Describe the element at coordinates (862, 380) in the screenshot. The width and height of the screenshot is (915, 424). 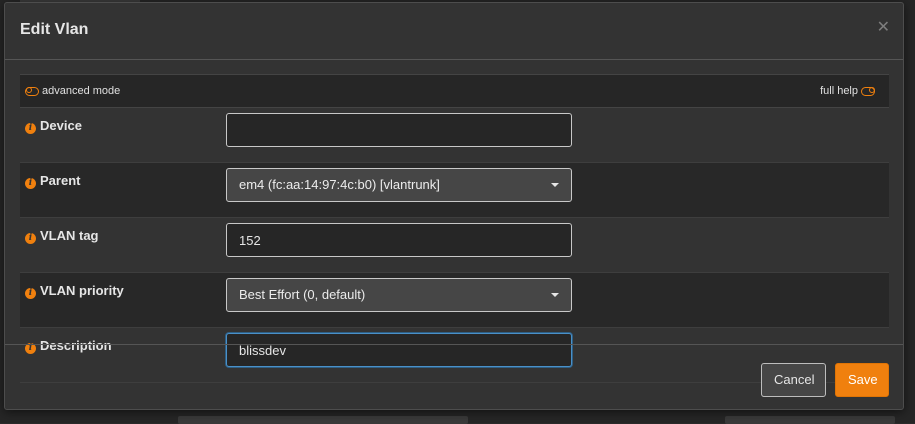
I see `save-button: Save` at that location.